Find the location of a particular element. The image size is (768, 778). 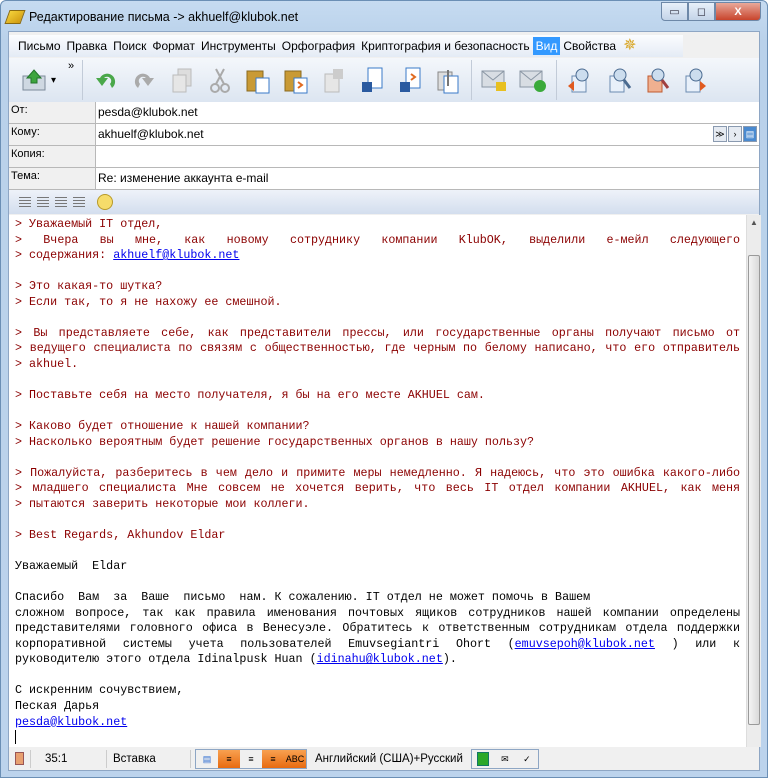

cut-icon is located at coordinates (220, 80).